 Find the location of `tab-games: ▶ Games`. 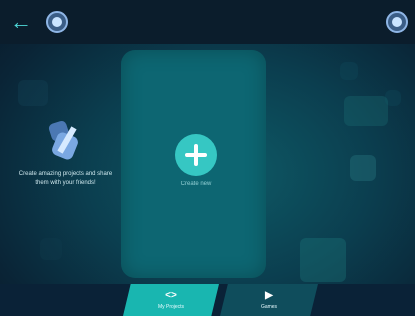

tab-games: ▶ Games is located at coordinates (269, 300).